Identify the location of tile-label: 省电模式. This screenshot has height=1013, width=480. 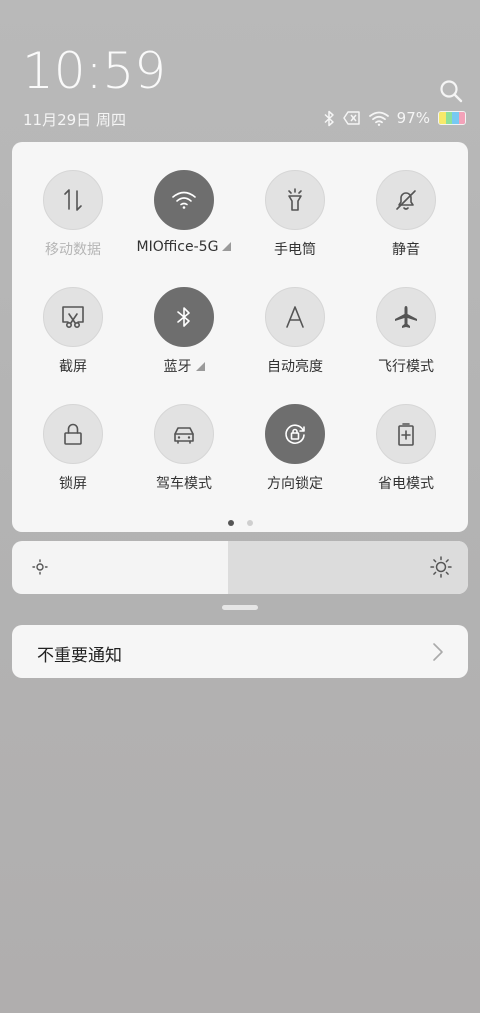
(406, 483).